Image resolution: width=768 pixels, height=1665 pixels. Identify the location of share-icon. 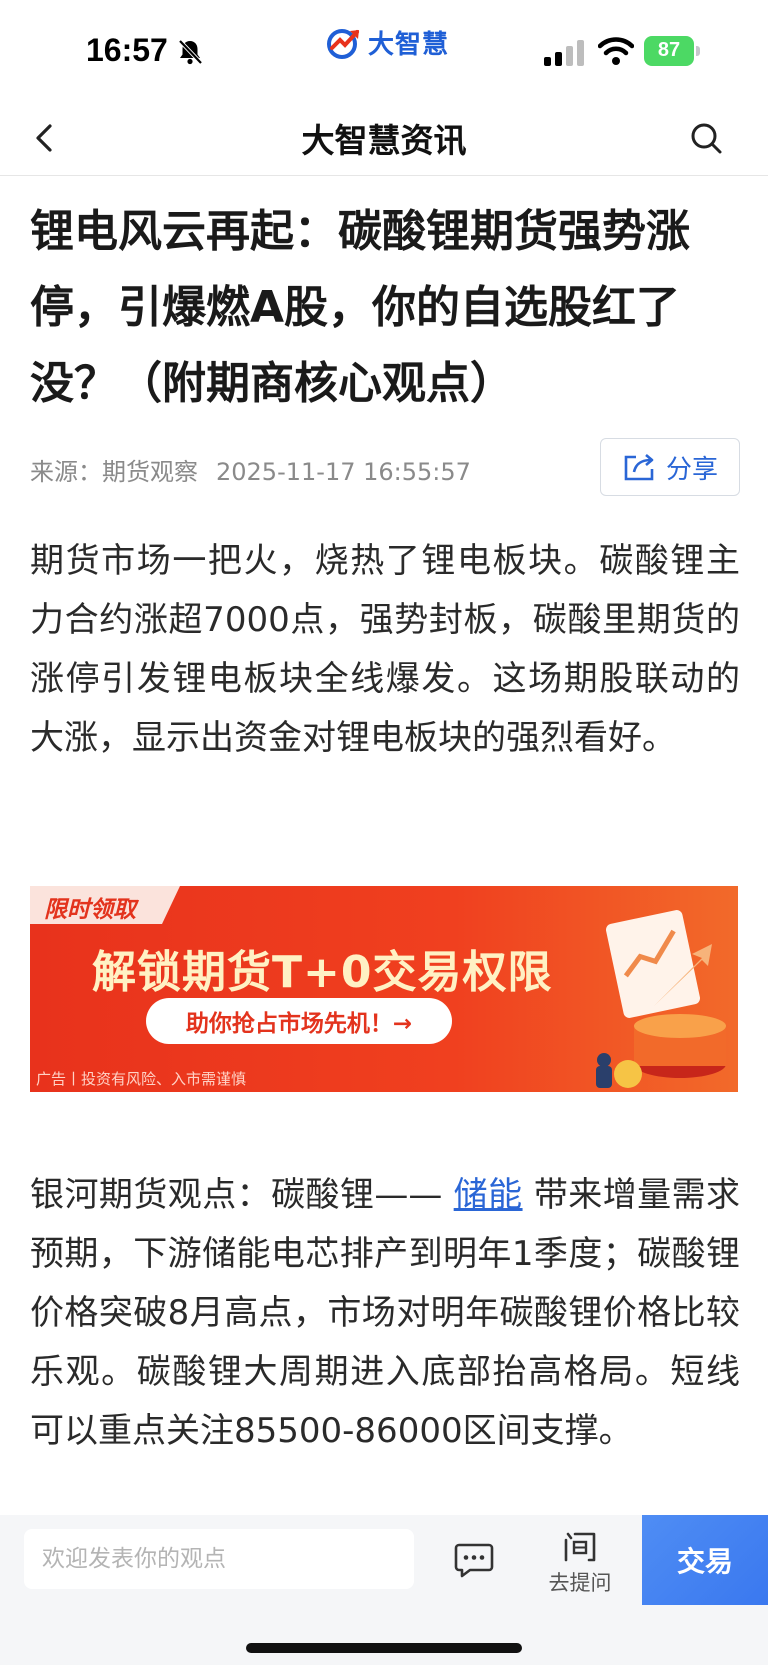
(639, 467).